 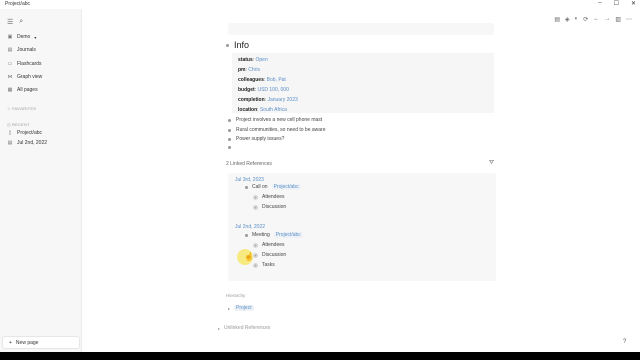 I want to click on clock-icon: ◷, so click(x=9, y=124).